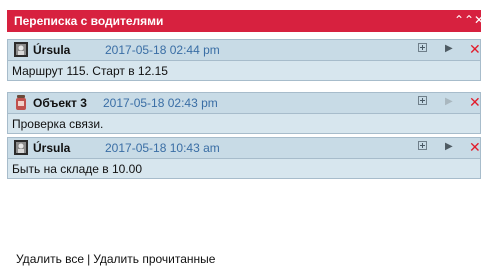 The height and width of the screenshot is (269, 481). Describe the element at coordinates (90, 71) in the screenshot. I see `message-text: Маршрут 115. Старт в 12.15` at that location.